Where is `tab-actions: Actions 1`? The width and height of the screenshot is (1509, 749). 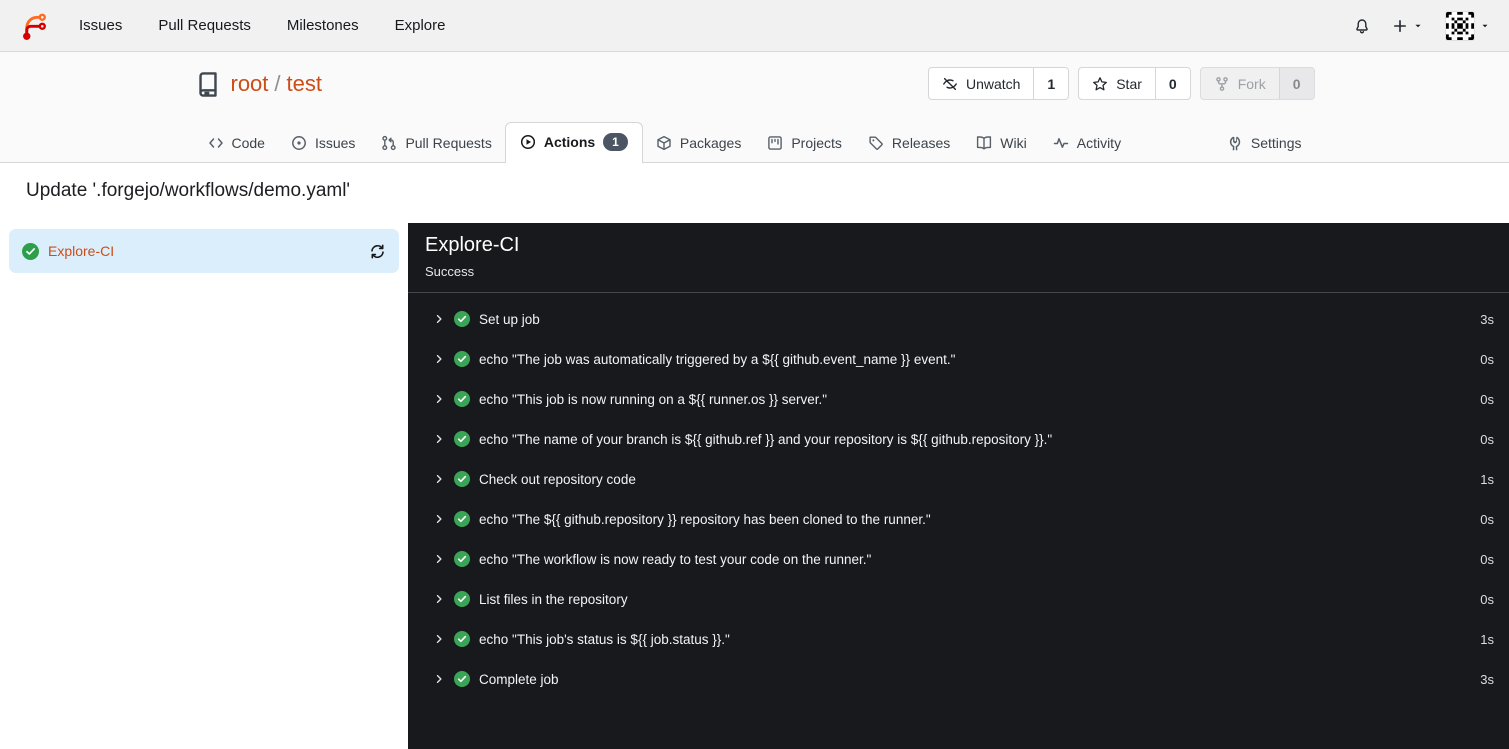 tab-actions: Actions 1 is located at coordinates (573, 142).